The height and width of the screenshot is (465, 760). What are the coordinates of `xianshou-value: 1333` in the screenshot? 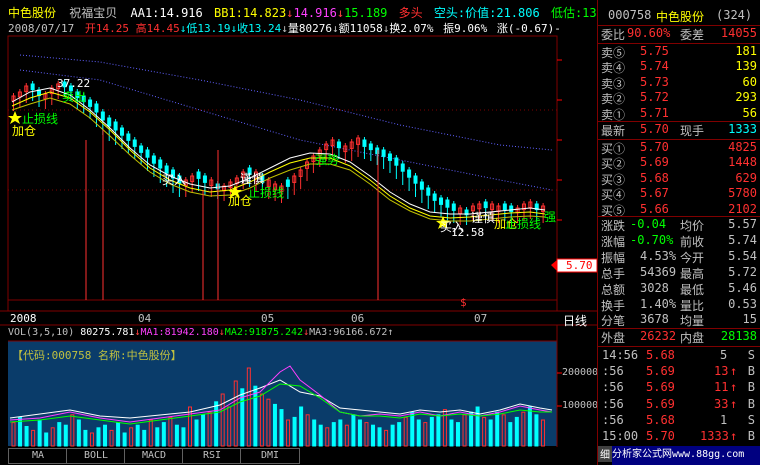 It's located at (742, 129).